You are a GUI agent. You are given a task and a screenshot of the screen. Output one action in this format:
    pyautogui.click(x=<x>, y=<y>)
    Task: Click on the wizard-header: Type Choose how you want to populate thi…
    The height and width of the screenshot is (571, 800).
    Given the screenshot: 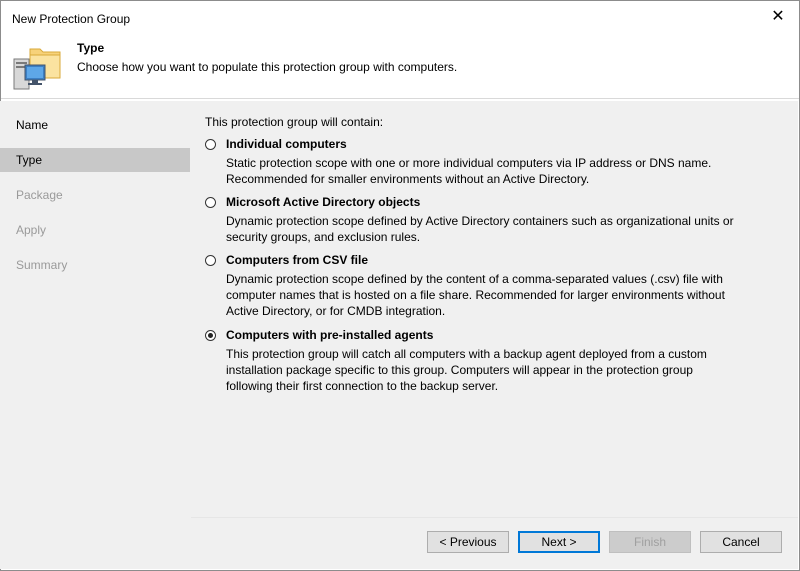 What is the action you would take?
    pyautogui.click(x=400, y=66)
    